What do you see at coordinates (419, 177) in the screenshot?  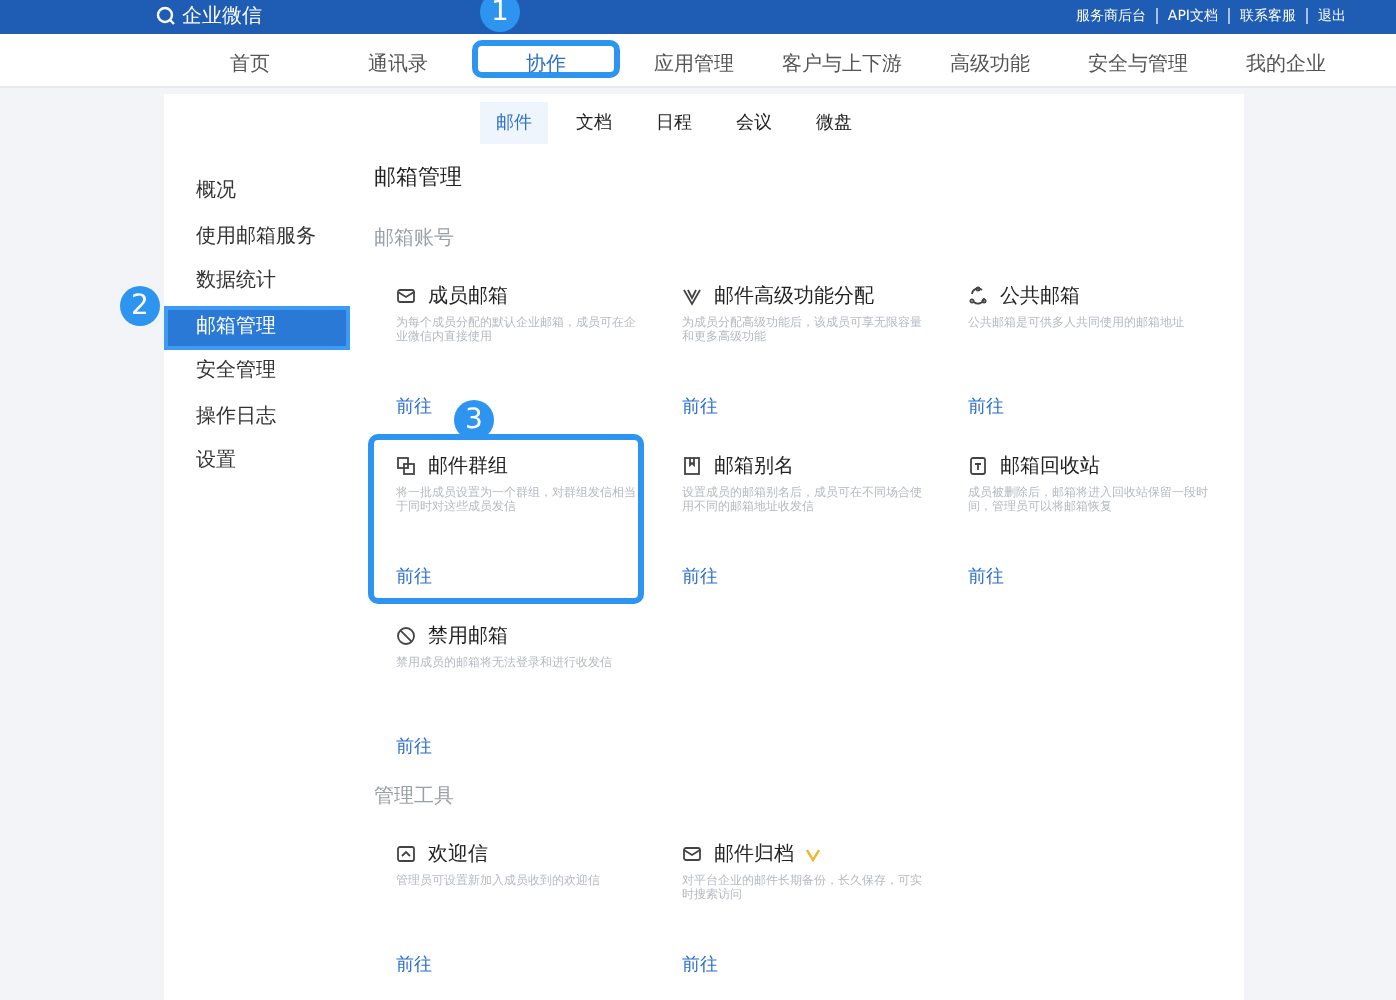 I see `page-title: 邮箱管理` at bounding box center [419, 177].